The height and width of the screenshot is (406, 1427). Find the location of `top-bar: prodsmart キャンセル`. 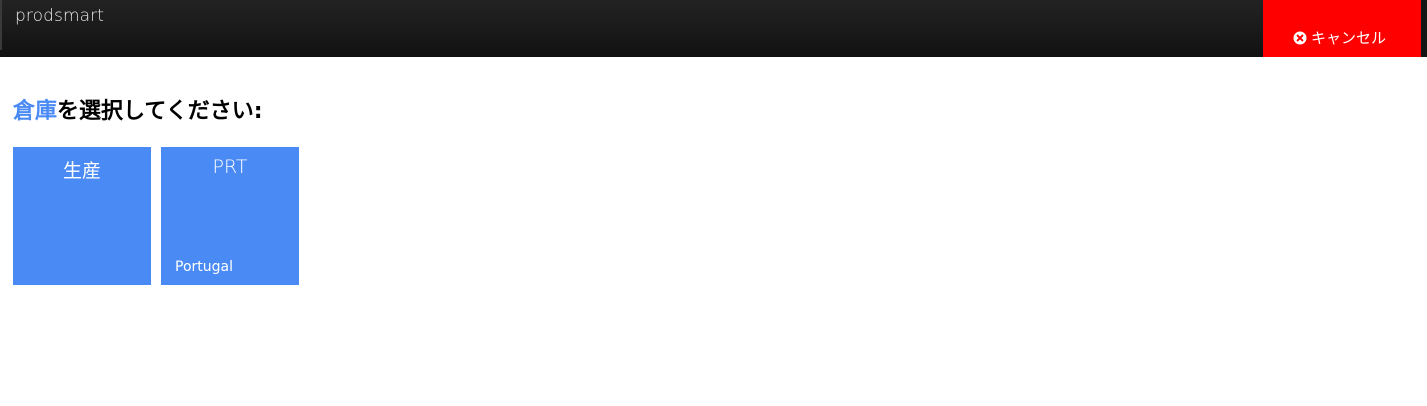

top-bar: prodsmart キャンセル is located at coordinates (713, 28).